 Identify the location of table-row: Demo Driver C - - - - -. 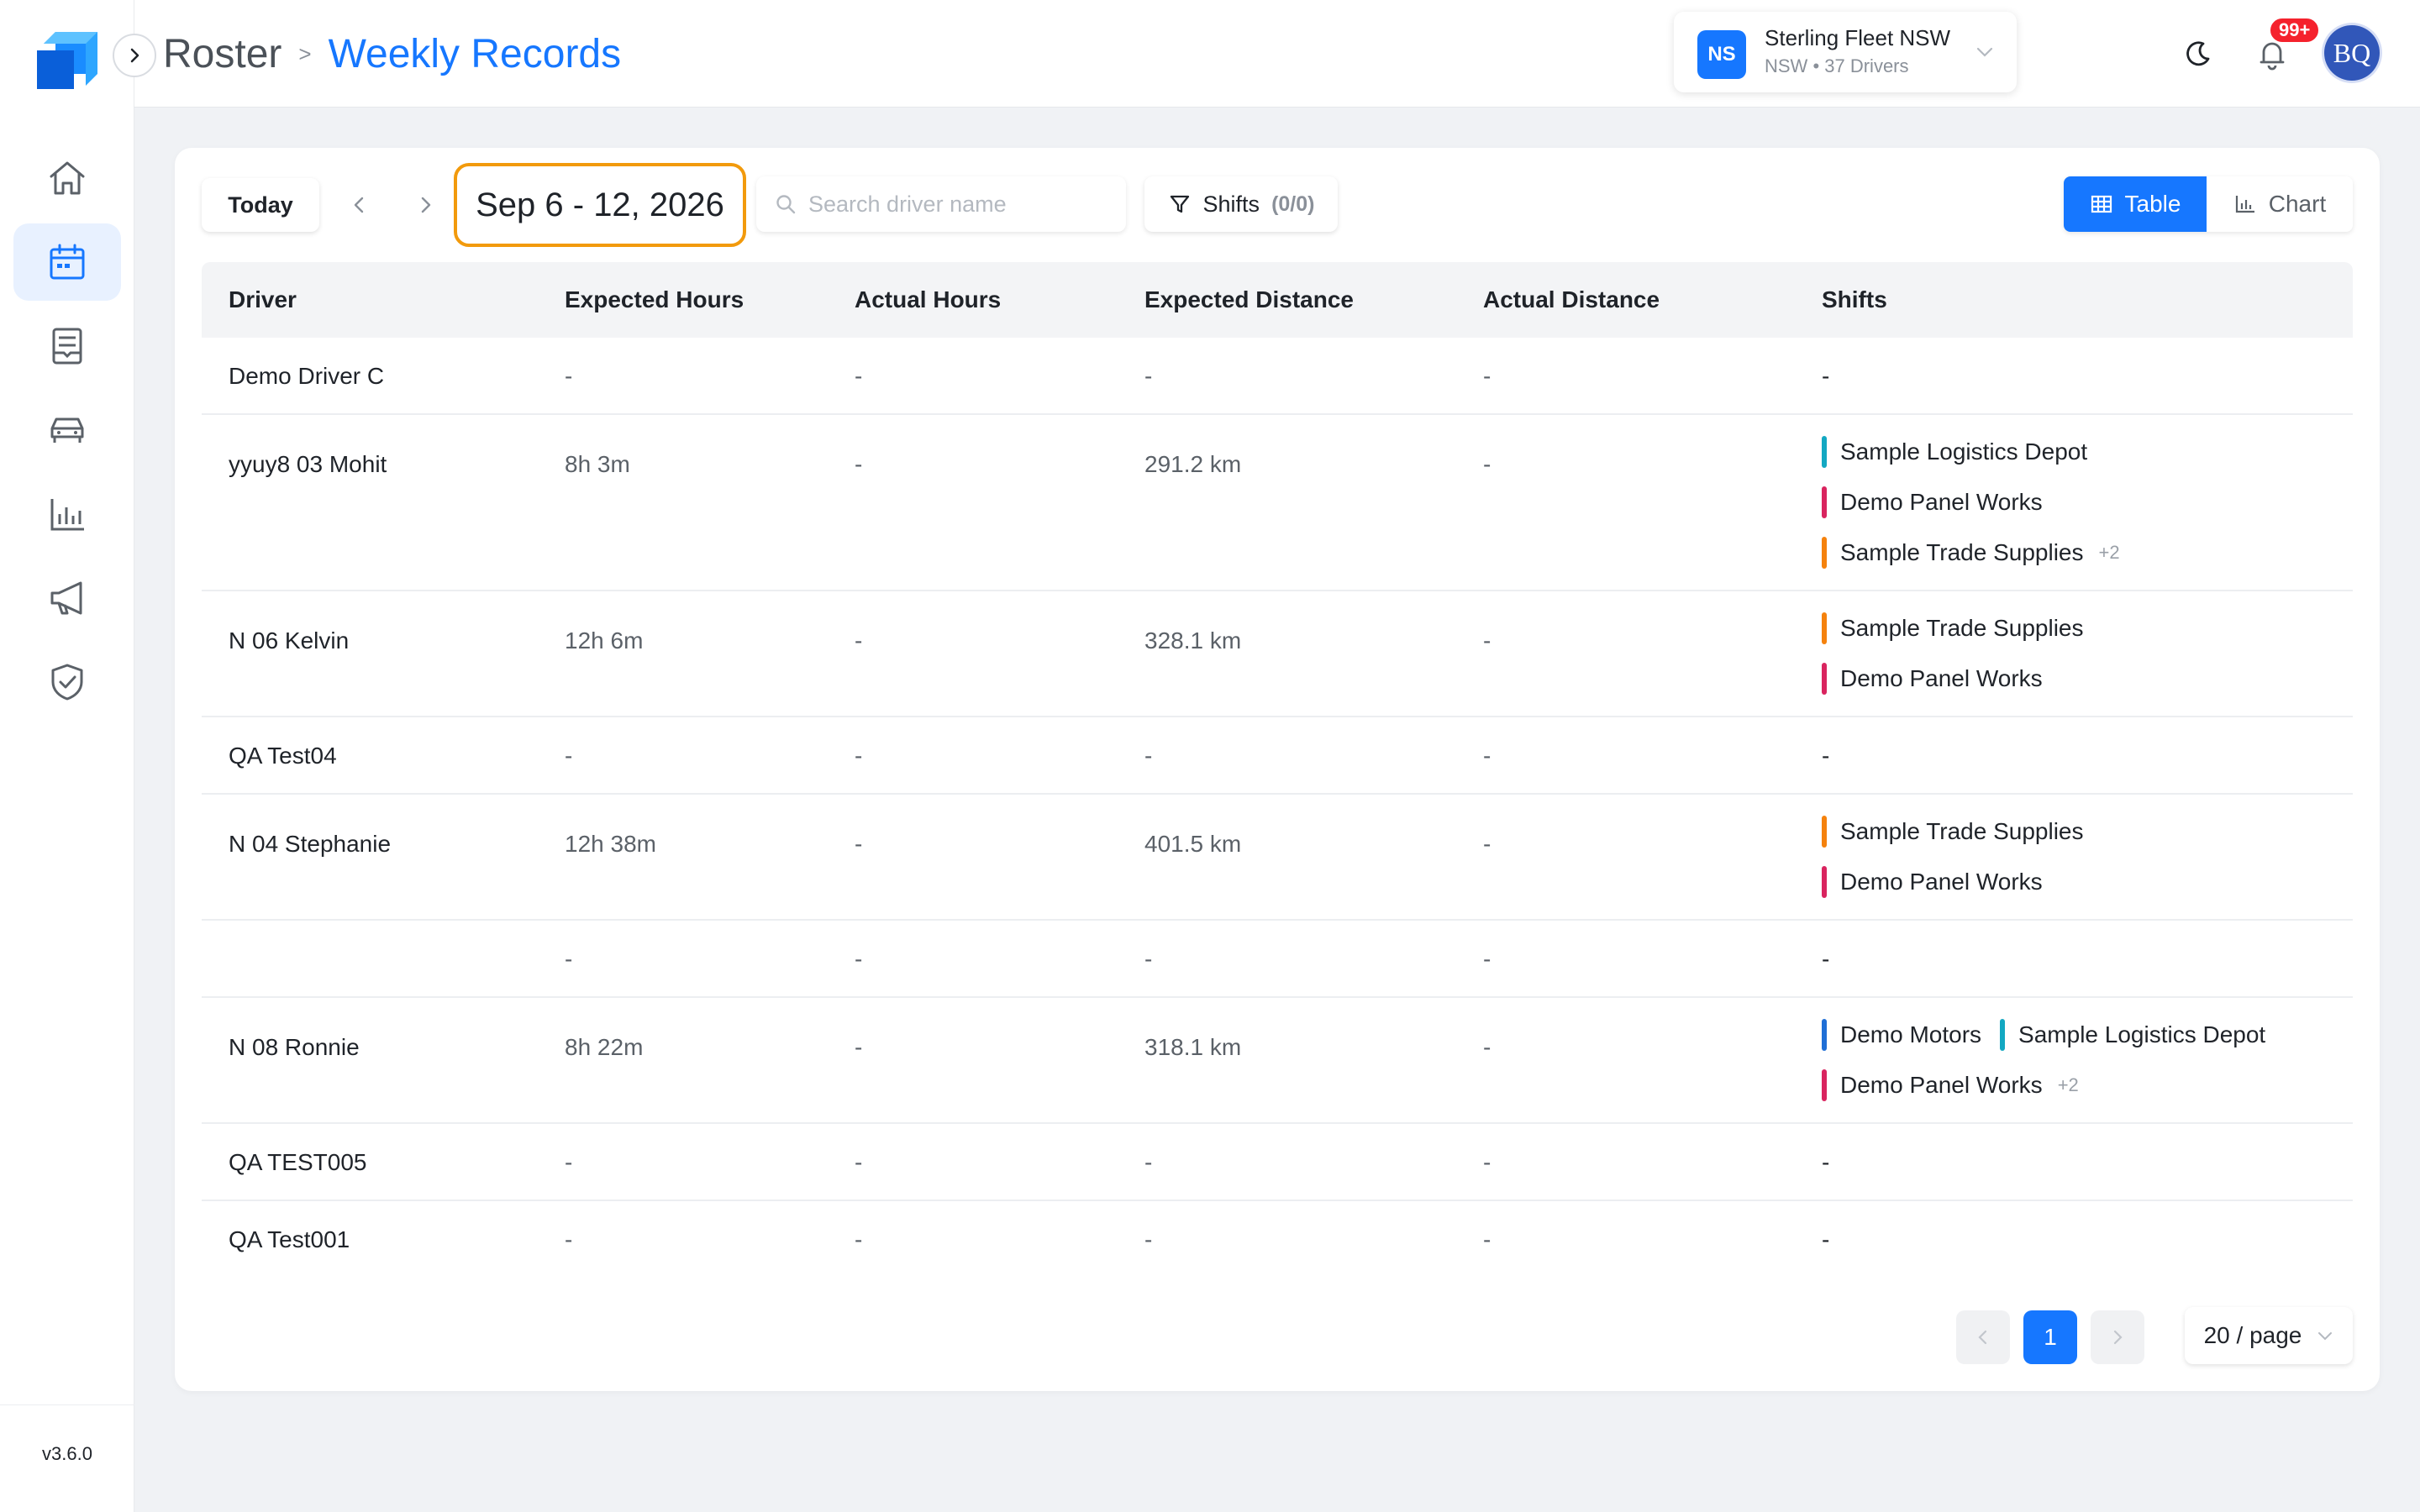
(1277, 376).